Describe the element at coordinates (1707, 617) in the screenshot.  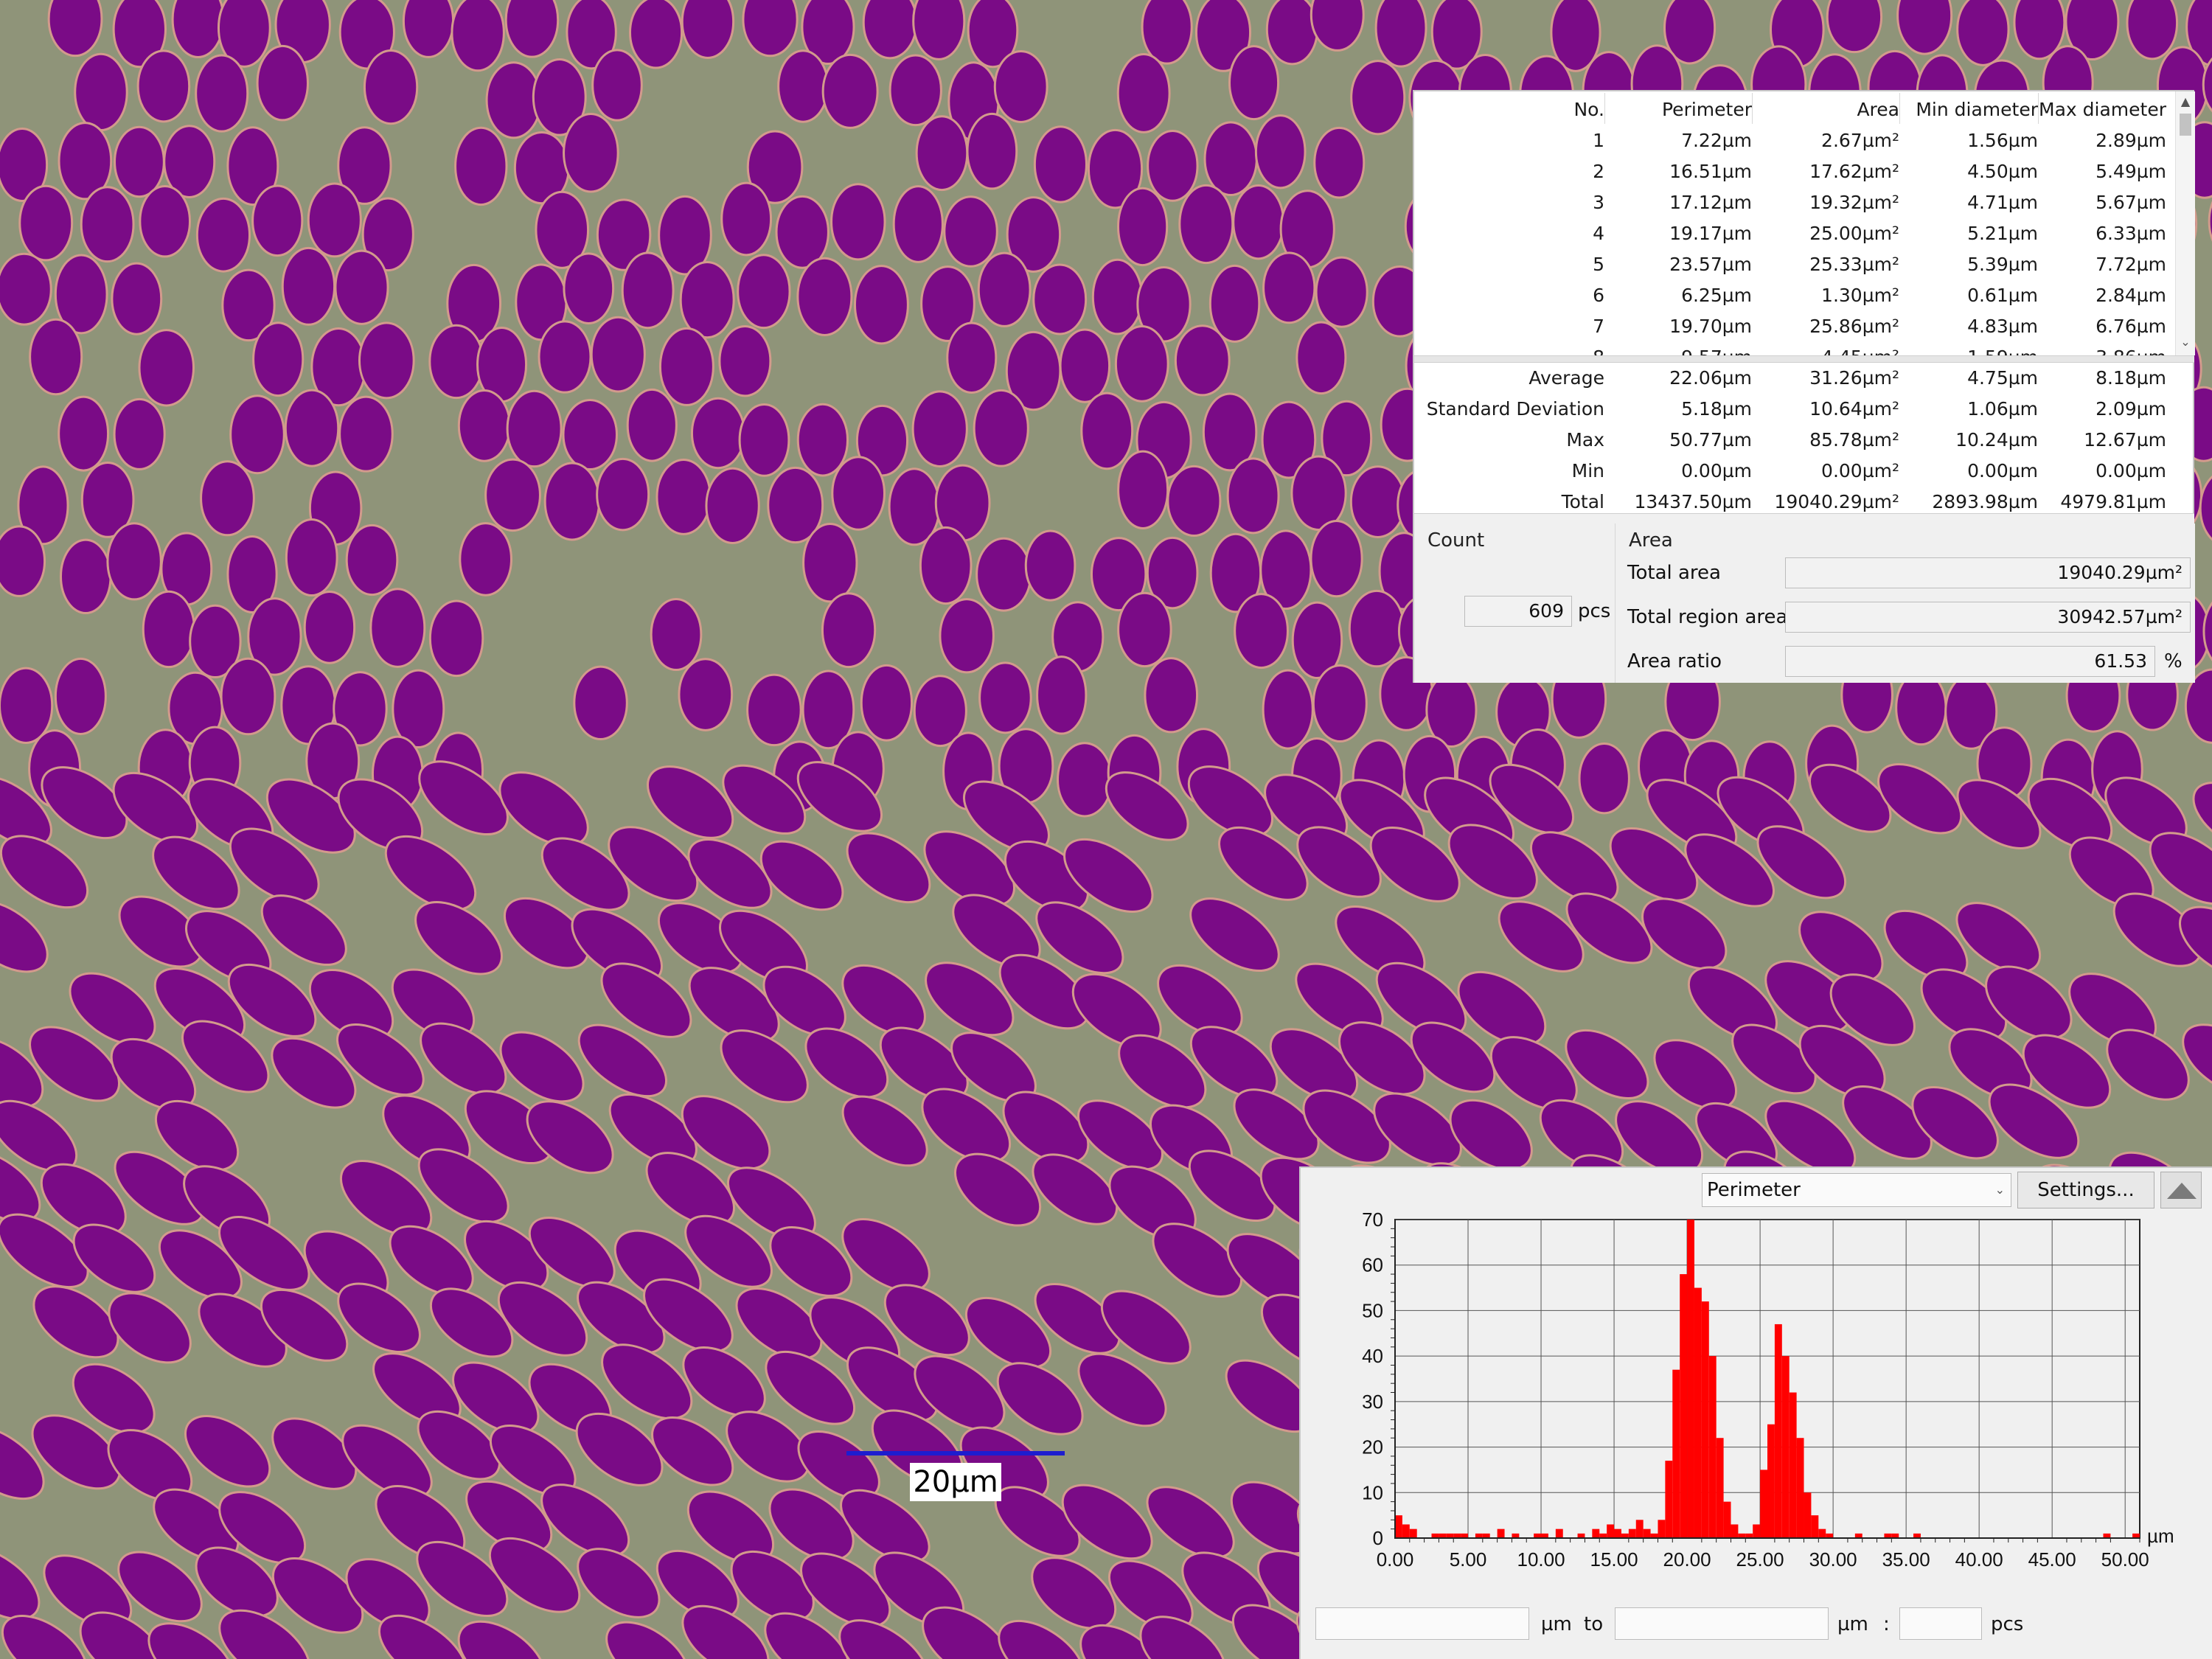
I see `total-region-area-label: Total region area` at that location.